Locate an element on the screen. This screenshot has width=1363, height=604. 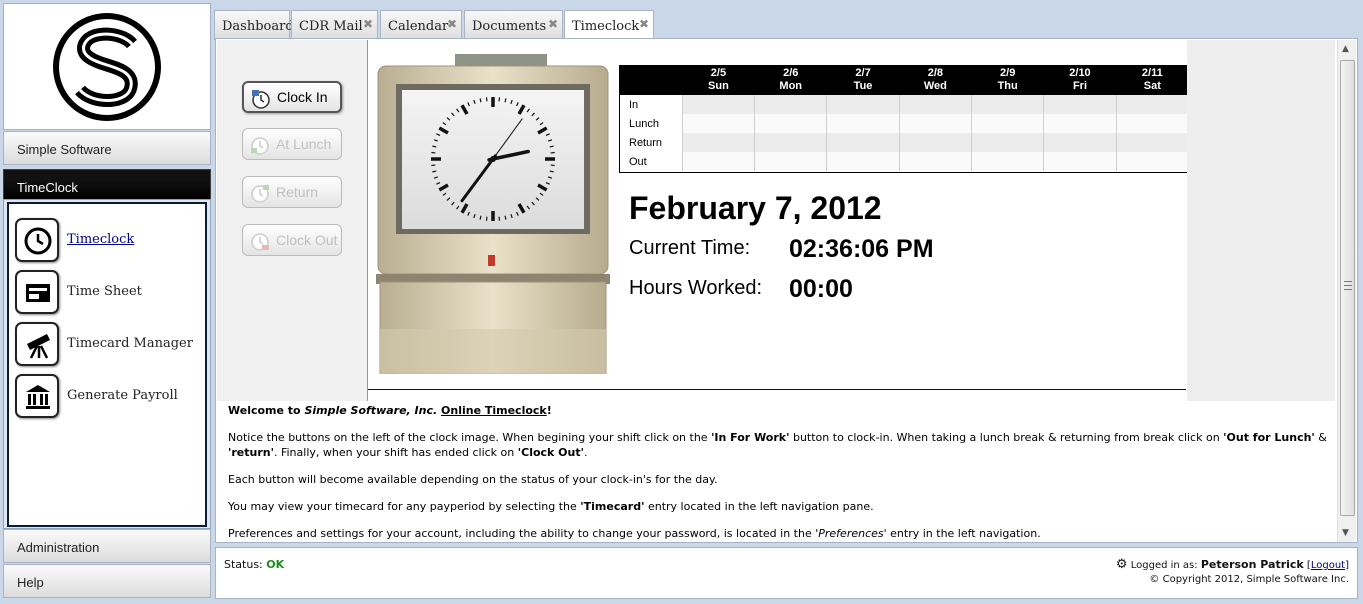
clock-in-icon is located at coordinates (261, 100).